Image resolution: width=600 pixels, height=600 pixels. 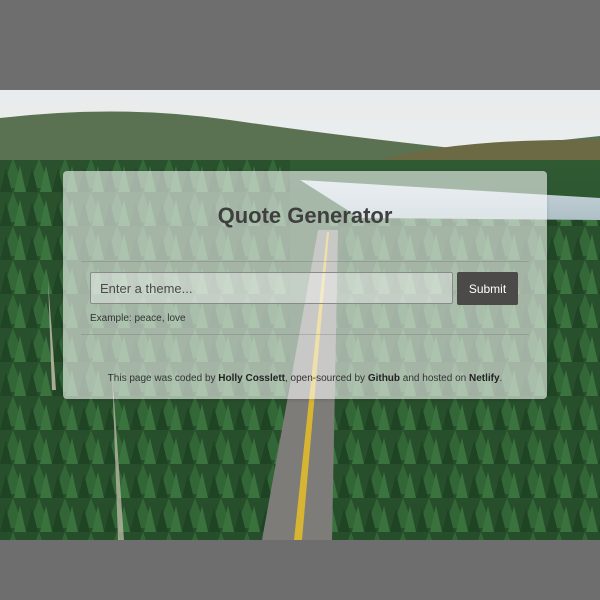 I want to click on footer-text-2: , open-sourced by, so click(x=326, y=378).